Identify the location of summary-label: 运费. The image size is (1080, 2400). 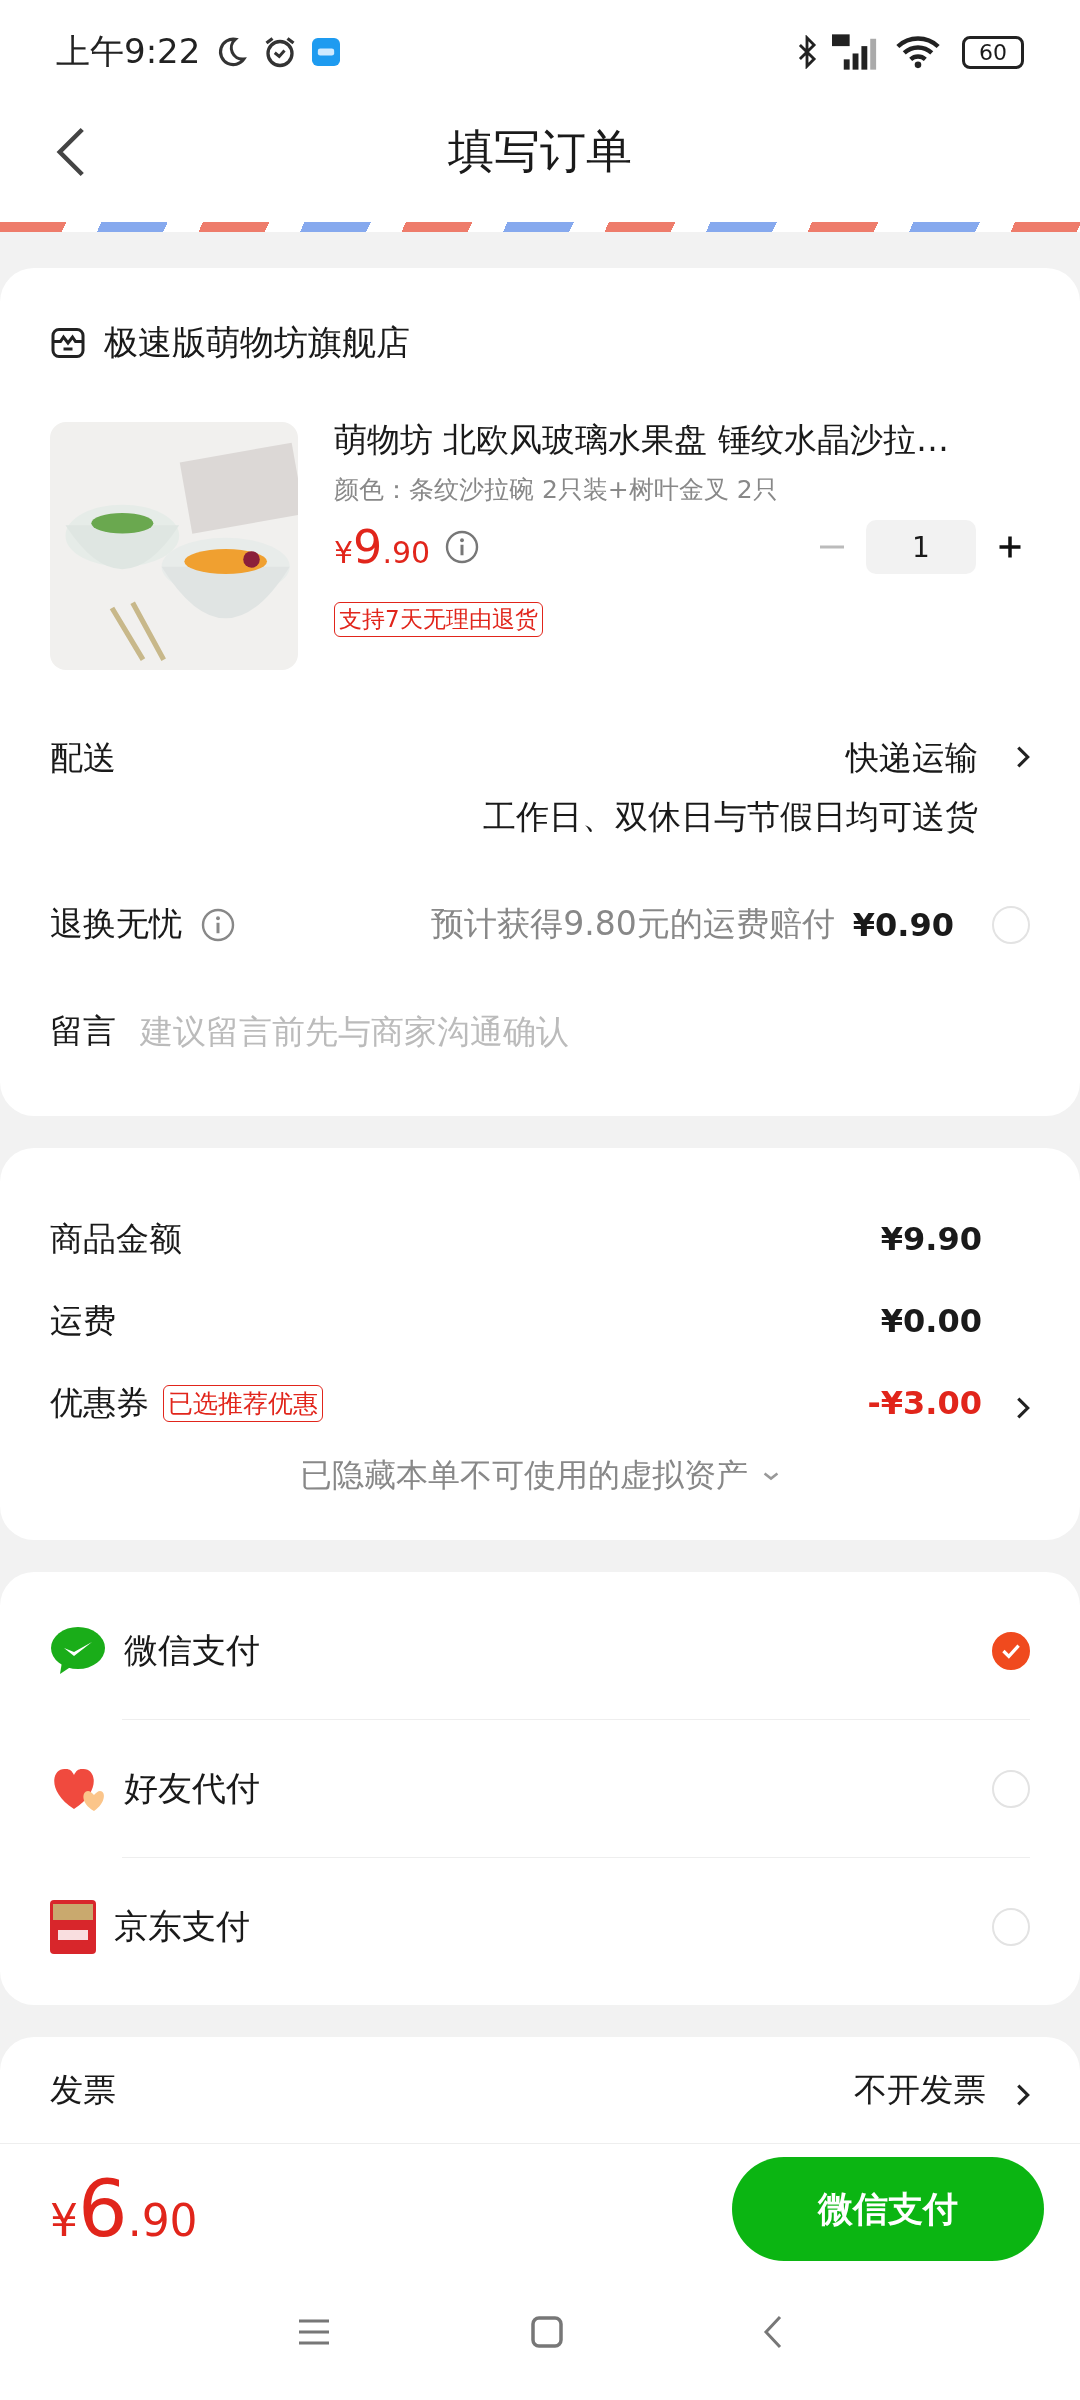
(83, 1320).